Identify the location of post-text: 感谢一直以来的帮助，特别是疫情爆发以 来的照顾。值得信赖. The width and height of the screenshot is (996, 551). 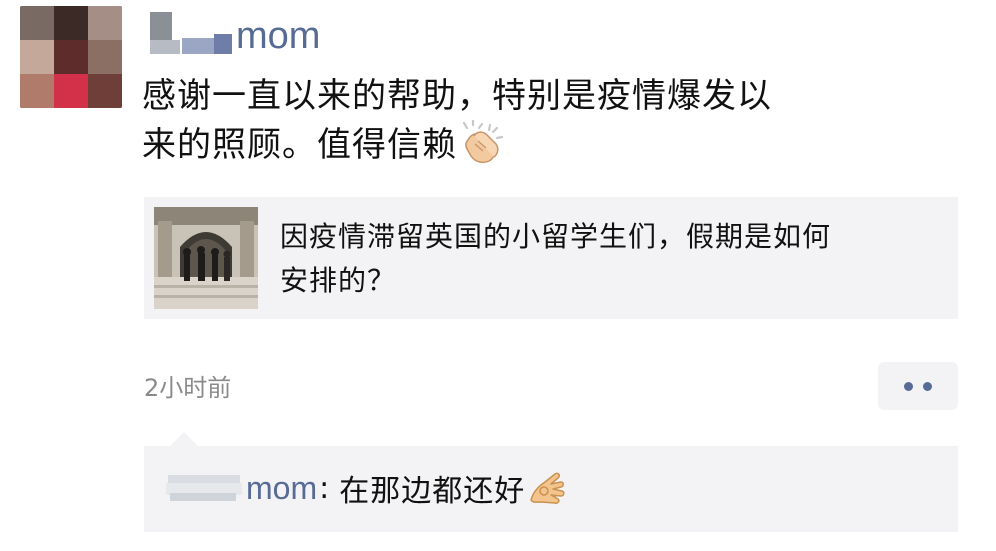
(537, 120).